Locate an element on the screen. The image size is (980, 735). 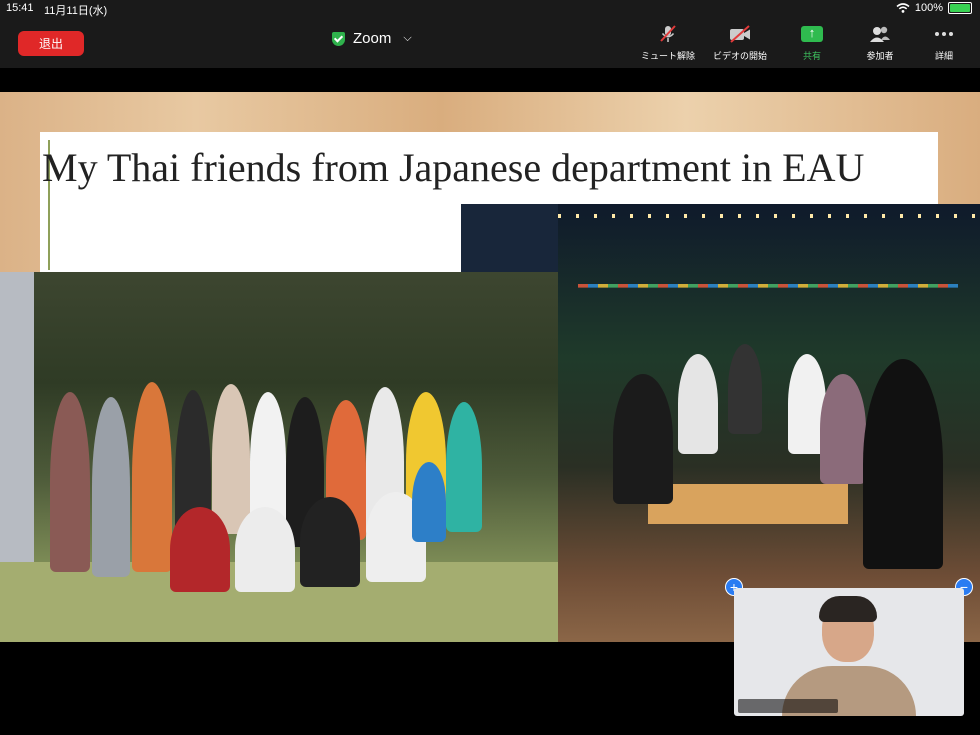
building-wall is located at coordinates (17, 422).